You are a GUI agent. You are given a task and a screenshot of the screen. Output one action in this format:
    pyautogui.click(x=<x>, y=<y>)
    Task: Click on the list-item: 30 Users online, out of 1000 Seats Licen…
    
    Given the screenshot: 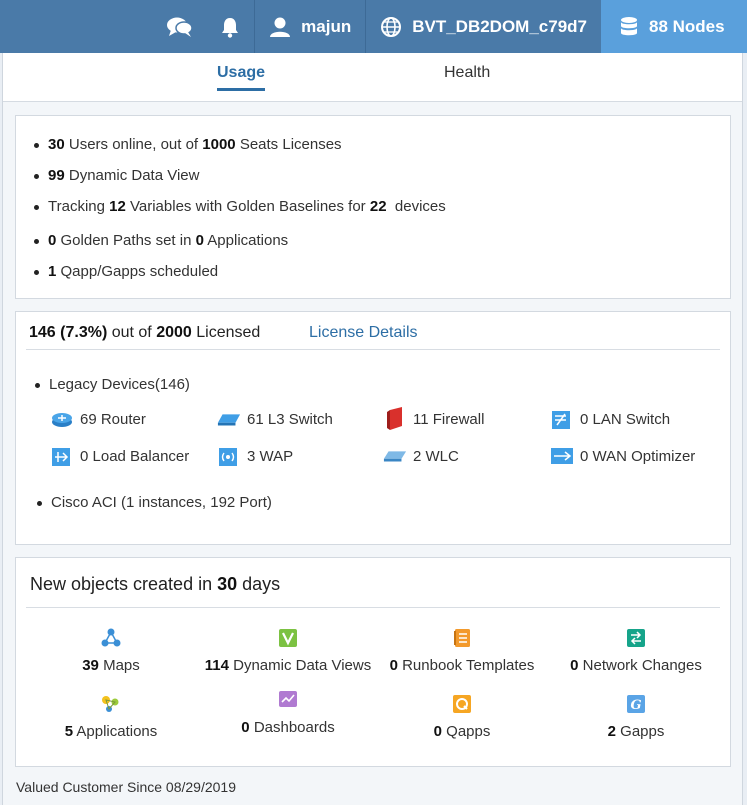 What is the action you would take?
    pyautogui.click(x=240, y=151)
    